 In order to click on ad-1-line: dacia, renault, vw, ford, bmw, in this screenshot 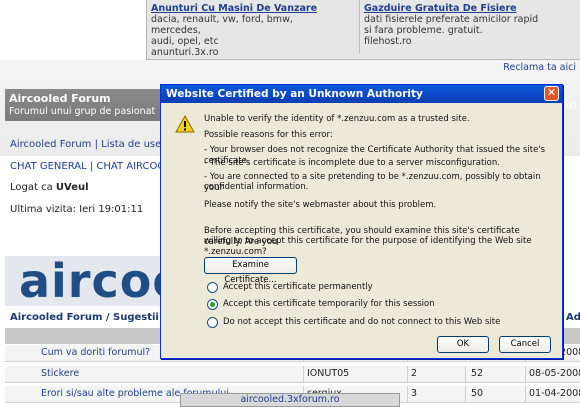, I will do `click(222, 19)`.